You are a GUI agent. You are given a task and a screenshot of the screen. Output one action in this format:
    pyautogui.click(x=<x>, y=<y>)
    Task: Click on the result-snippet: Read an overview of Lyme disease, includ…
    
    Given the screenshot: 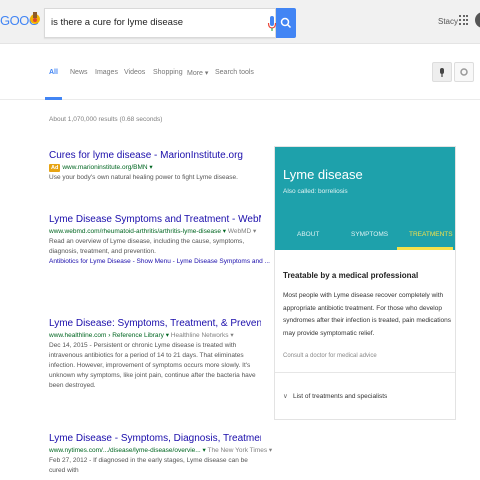 What is the action you would take?
    pyautogui.click(x=147, y=246)
    